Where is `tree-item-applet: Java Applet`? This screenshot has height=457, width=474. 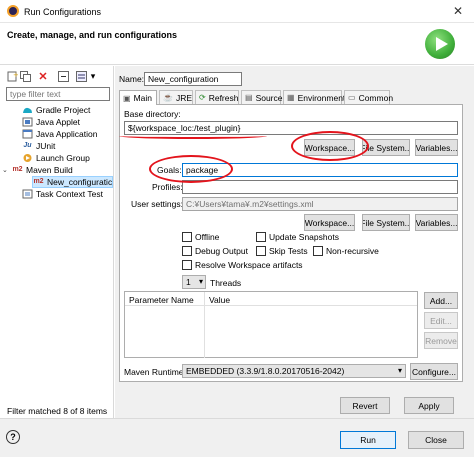
tree-item-applet: Java Applet is located at coordinates (51, 122).